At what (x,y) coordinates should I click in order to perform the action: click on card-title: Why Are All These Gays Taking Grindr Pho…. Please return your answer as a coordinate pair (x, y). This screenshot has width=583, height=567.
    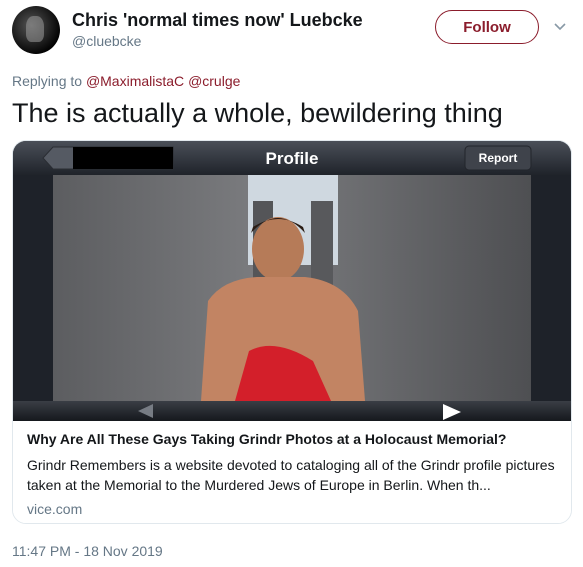
    Looking at the image, I should click on (266, 439).